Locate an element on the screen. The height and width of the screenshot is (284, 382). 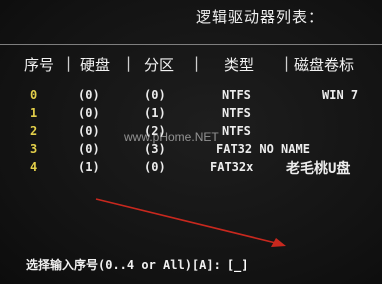
selection-input: [_] is located at coordinates (238, 265).